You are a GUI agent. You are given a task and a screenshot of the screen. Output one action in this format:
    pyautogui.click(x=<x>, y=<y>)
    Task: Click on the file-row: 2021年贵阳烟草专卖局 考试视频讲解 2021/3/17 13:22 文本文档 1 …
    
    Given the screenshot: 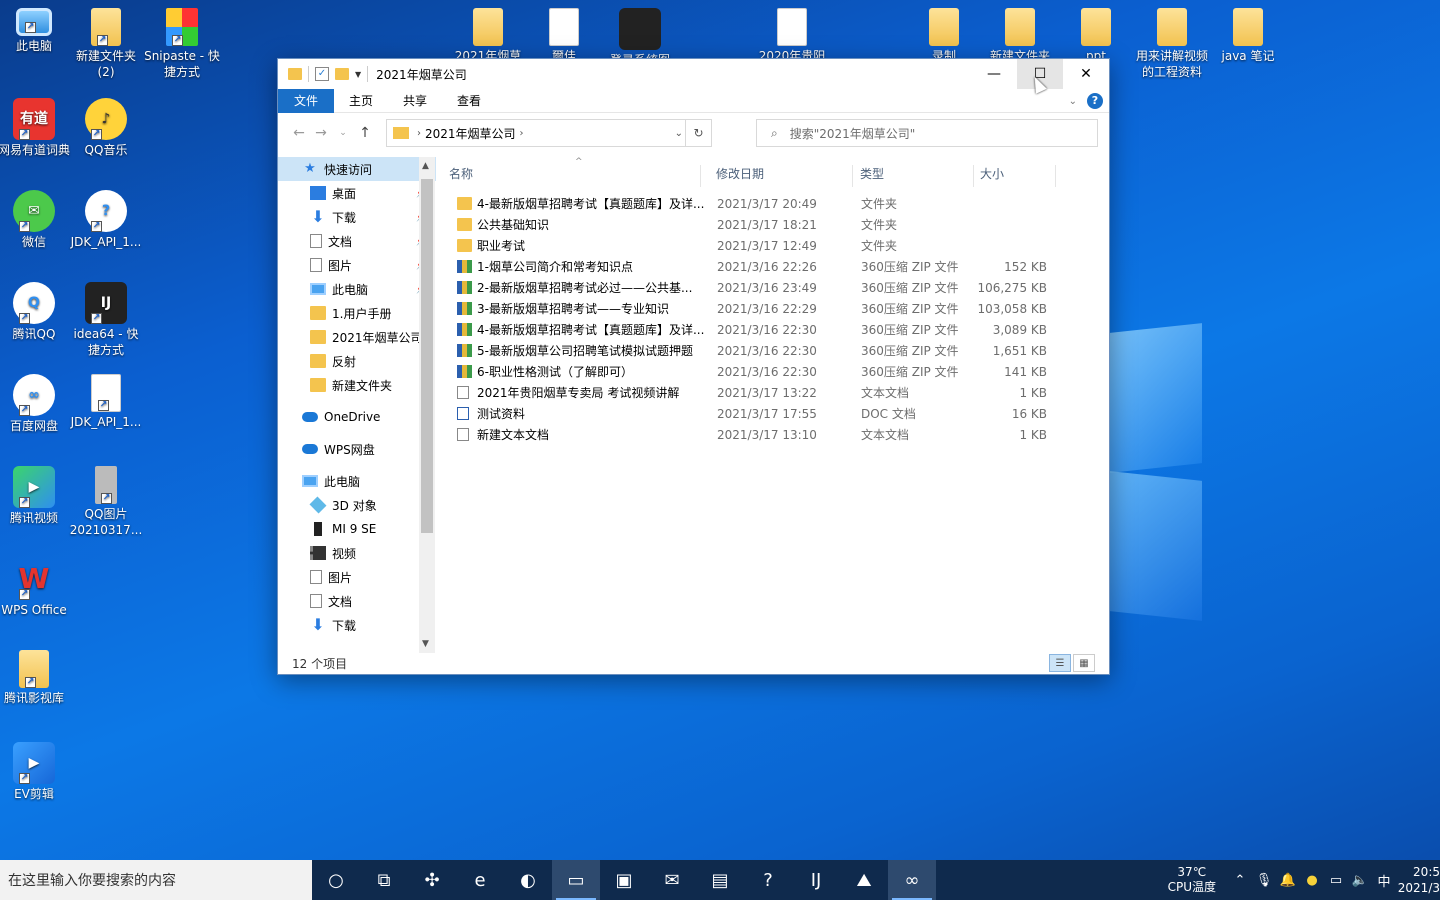 What is the action you would take?
    pyautogui.click(x=777, y=392)
    